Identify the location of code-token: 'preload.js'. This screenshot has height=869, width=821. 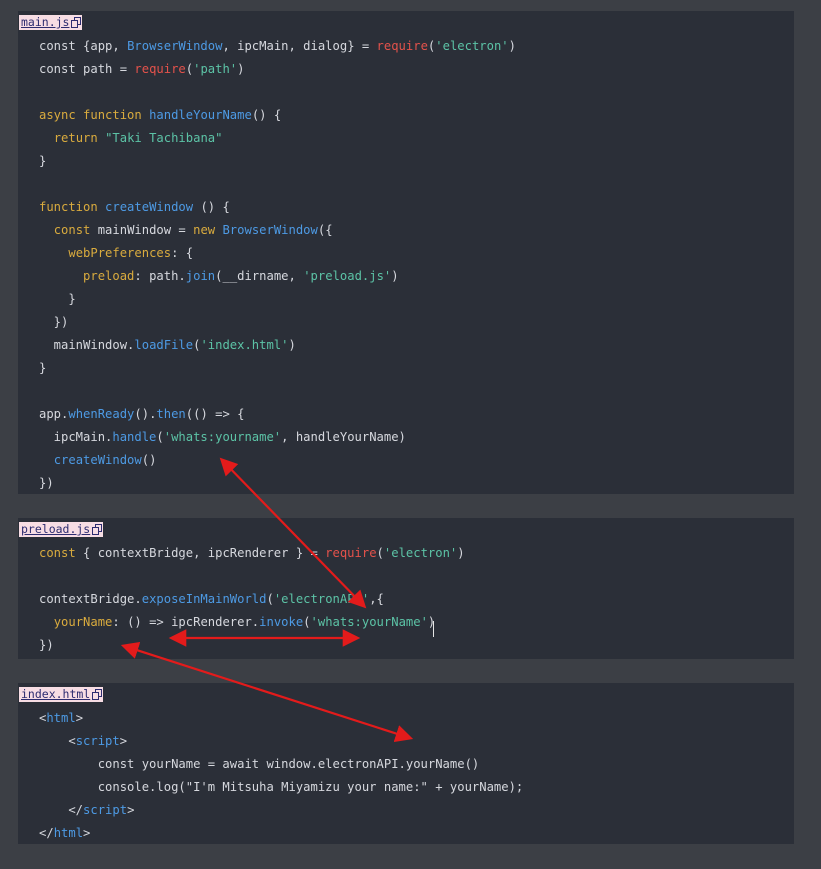
(347, 276).